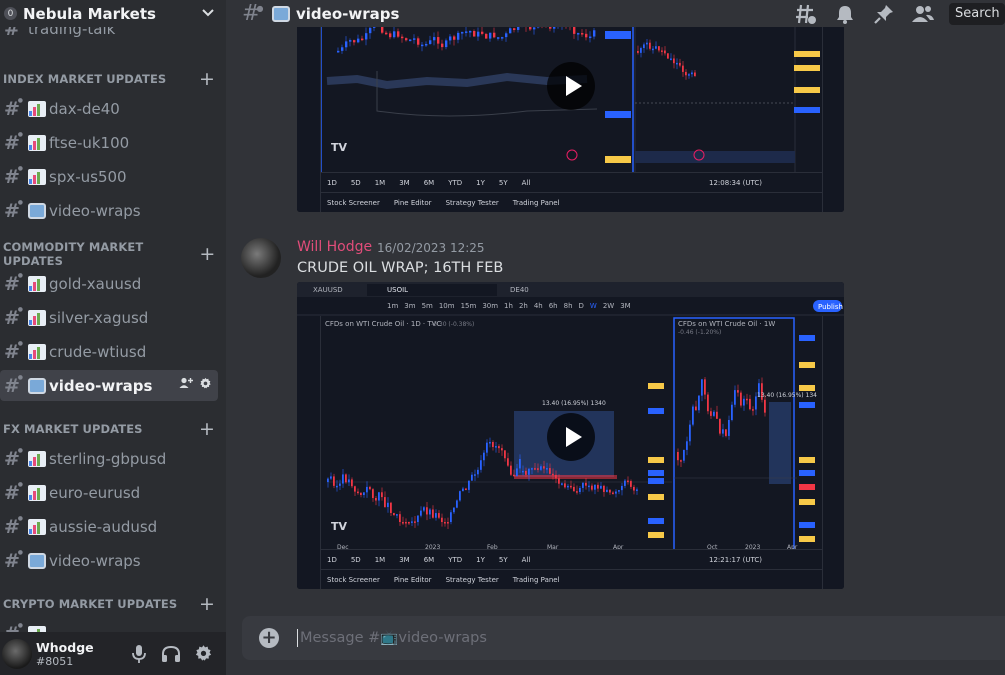 The image size is (1005, 675). What do you see at coordinates (95, 283) in the screenshot?
I see `channel-name: gold-xauusd` at bounding box center [95, 283].